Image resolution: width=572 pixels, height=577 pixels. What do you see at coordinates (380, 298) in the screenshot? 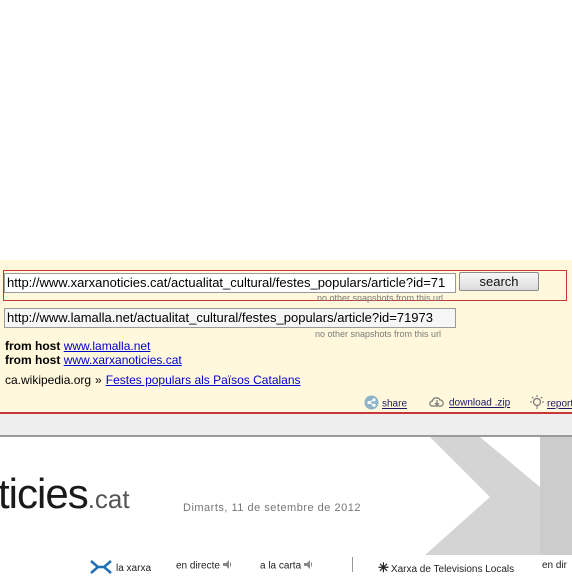
I see `no-snapshots-note: no other snapshots from this url` at bounding box center [380, 298].